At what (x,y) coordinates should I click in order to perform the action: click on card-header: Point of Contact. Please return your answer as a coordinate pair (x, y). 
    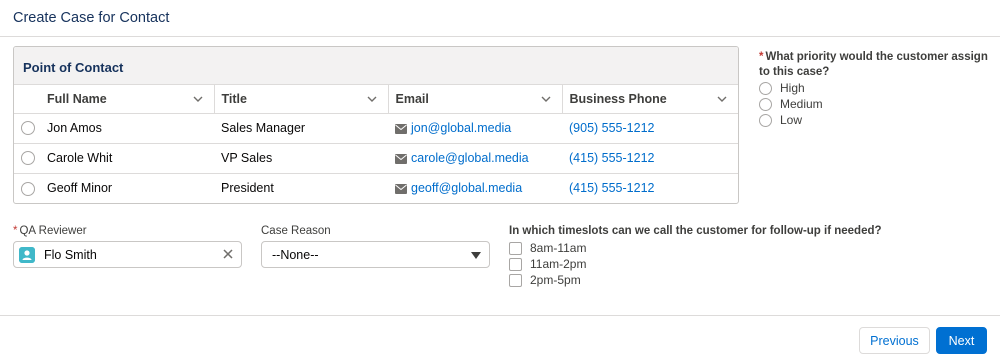
    Looking at the image, I should click on (376, 66).